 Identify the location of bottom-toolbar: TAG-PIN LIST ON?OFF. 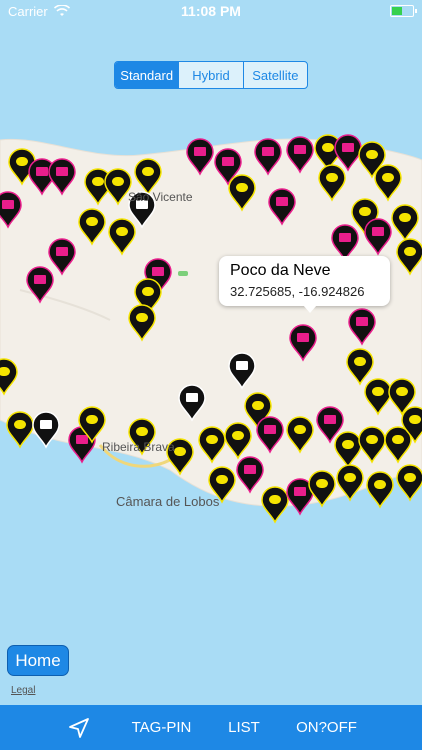
(211, 727).